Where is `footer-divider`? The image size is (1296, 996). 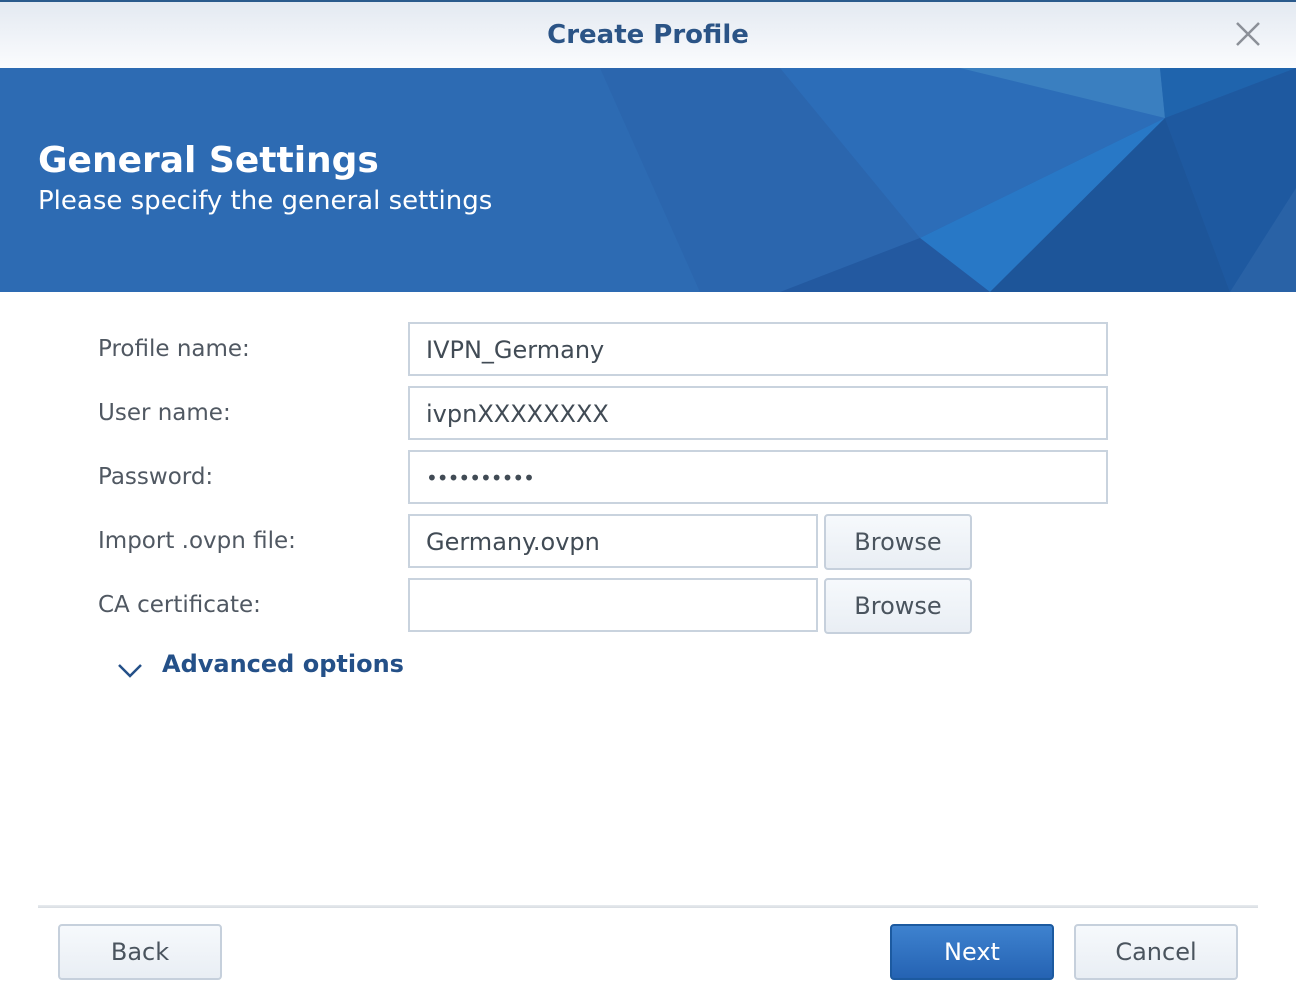
footer-divider is located at coordinates (648, 906).